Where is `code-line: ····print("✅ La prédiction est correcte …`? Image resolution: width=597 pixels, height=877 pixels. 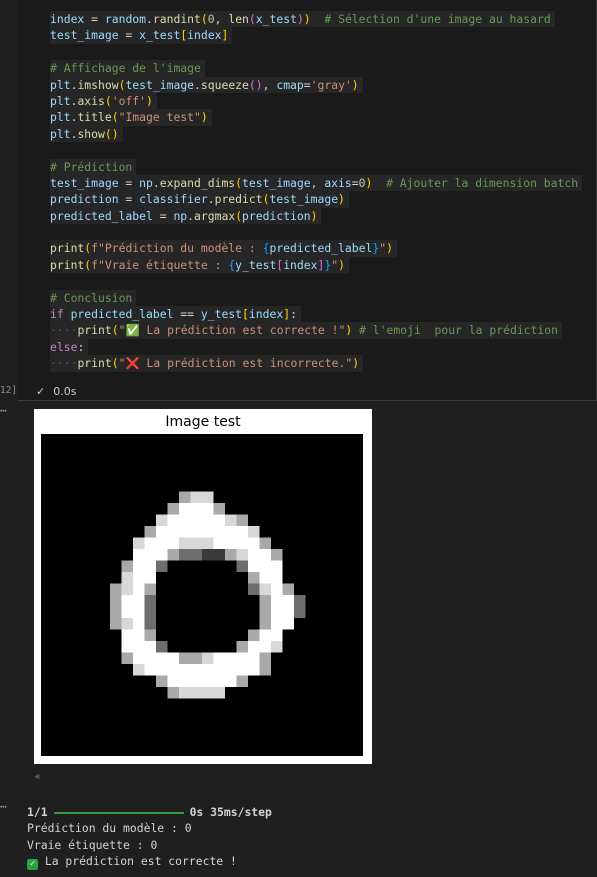
code-line: ····print("✅ La prédiction est correcte … is located at coordinates (316, 330).